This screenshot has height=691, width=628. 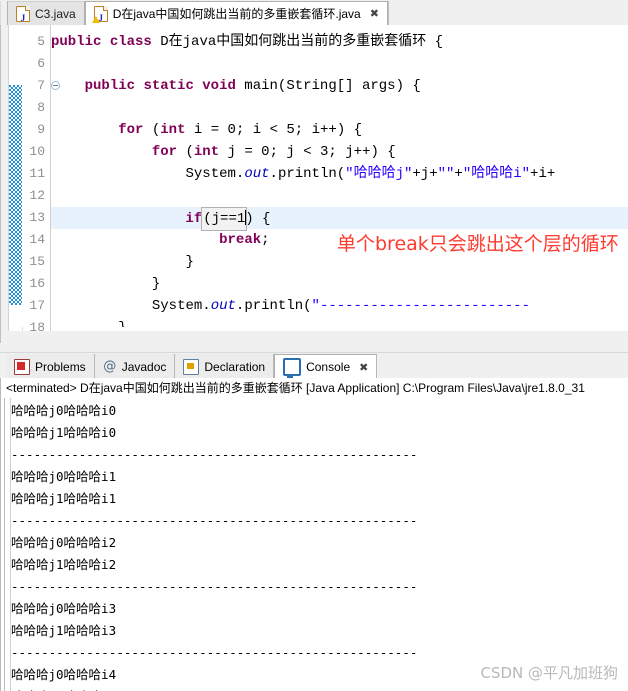 What do you see at coordinates (64, 410) in the screenshot?
I see `console-output-line: 哈哈哈j0哈哈哈i0` at bounding box center [64, 410].